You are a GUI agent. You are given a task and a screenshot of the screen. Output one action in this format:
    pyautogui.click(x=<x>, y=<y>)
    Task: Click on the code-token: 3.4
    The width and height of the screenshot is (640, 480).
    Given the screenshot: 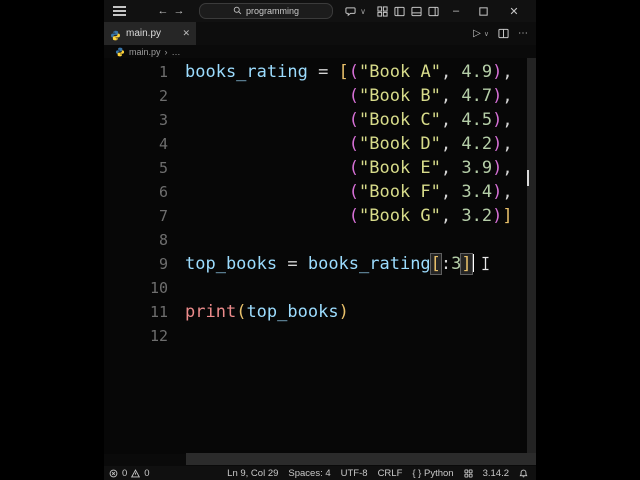 What is the action you would take?
    pyautogui.click(x=477, y=192)
    